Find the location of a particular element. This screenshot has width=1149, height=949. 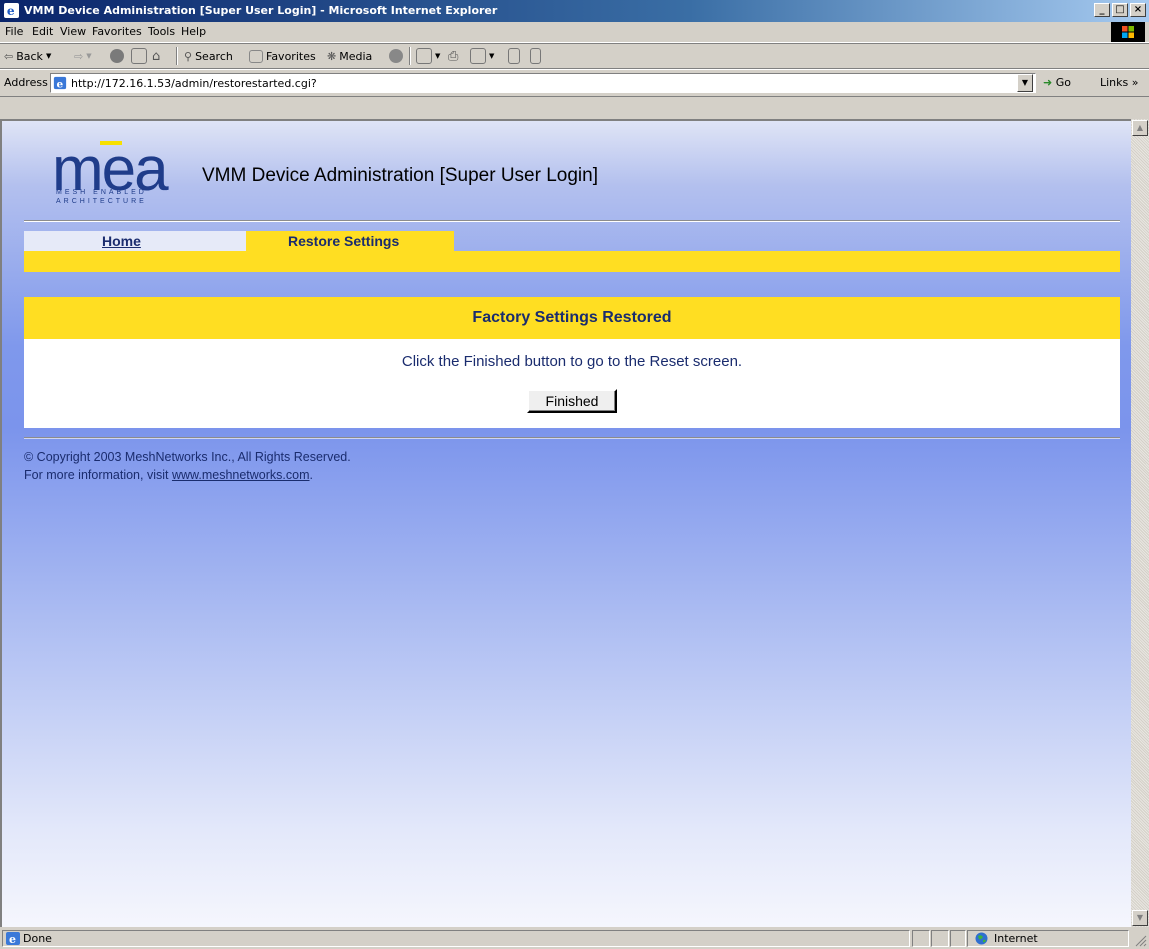

mea-logo: mea MESH ENABLED ARCHITECTURE is located at coordinates (110, 170).